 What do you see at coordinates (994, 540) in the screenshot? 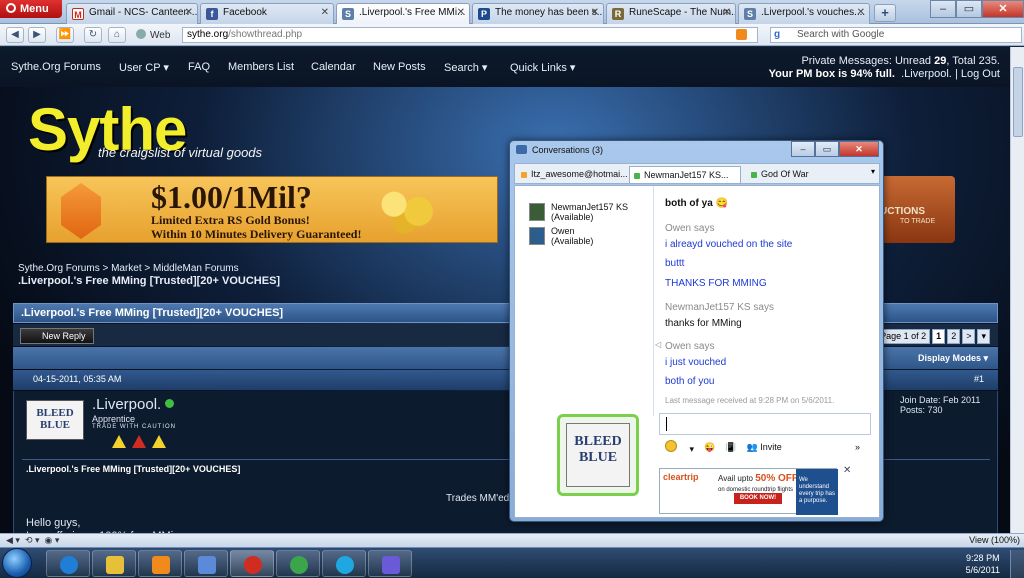
I see `zoom-level: View (100%)` at bounding box center [994, 540].